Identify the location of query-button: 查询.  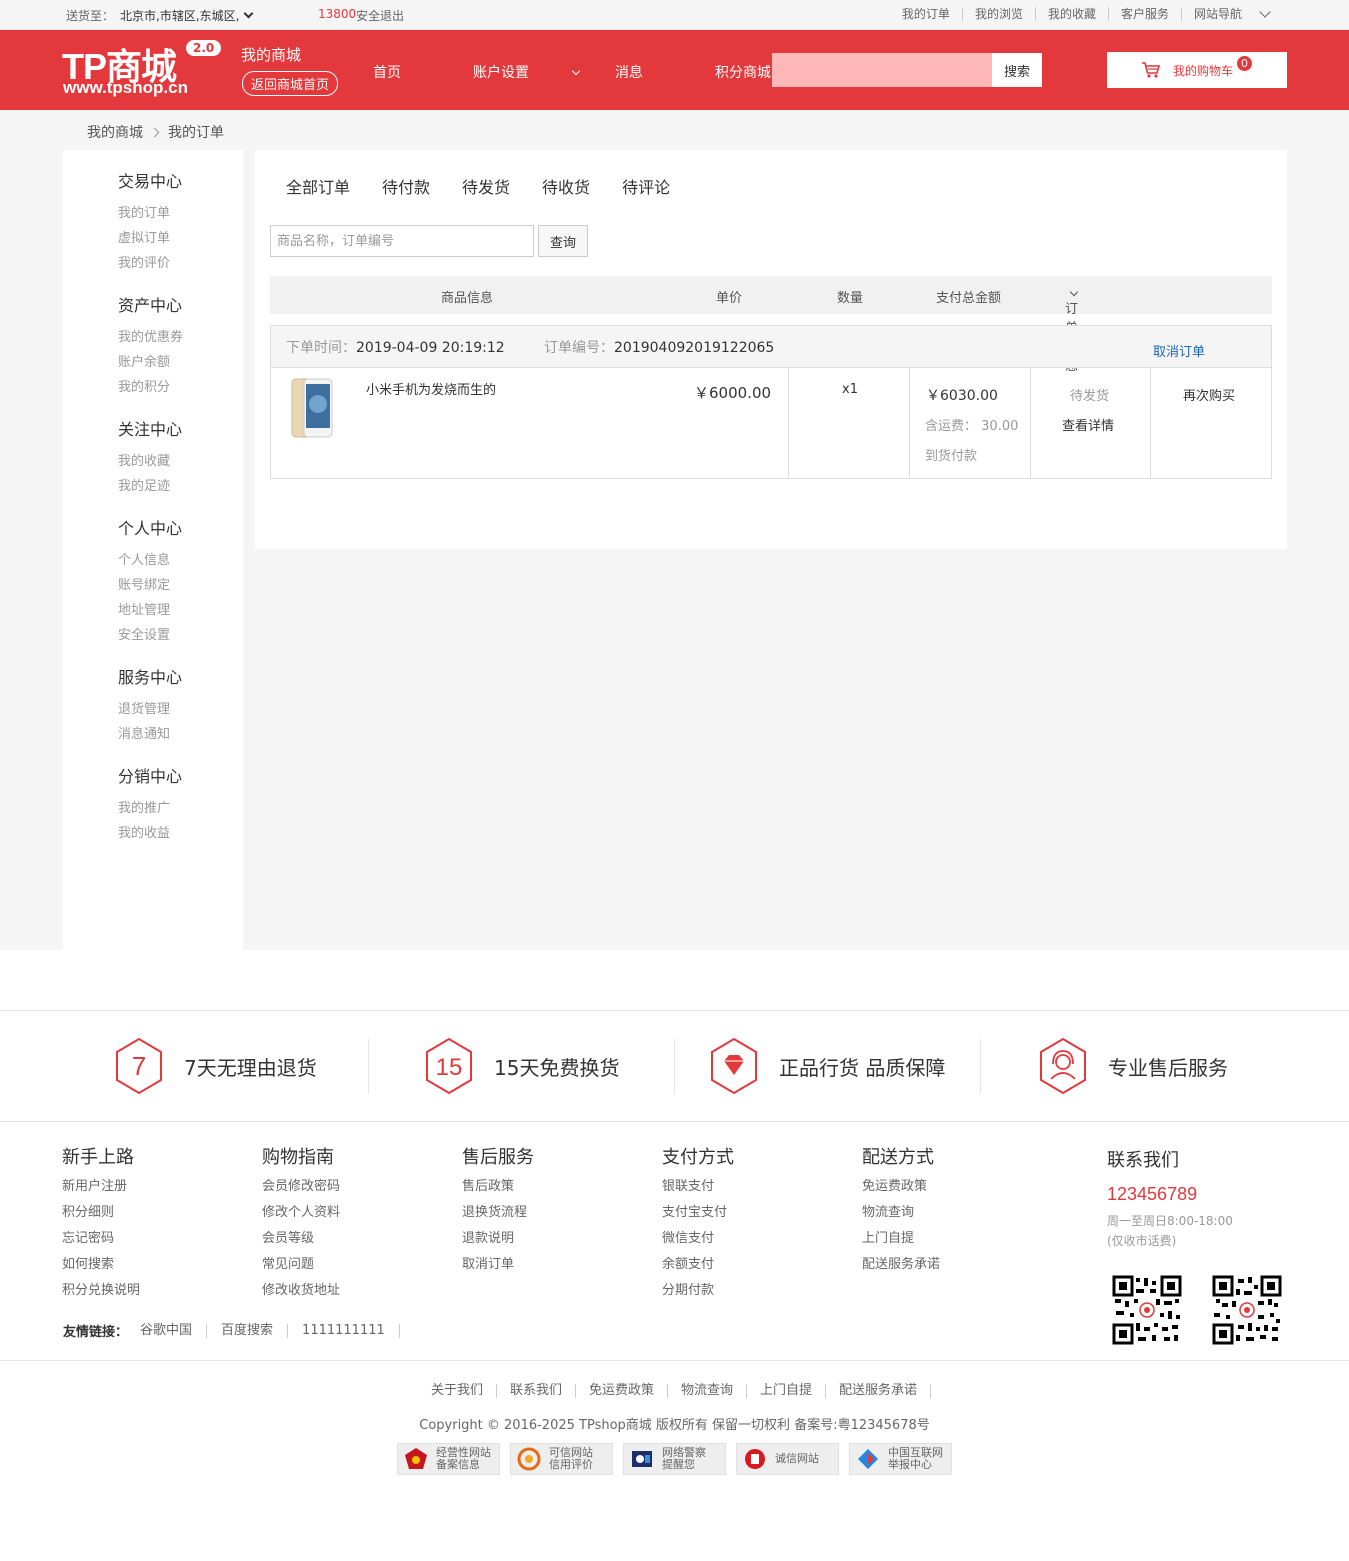
(563, 241).